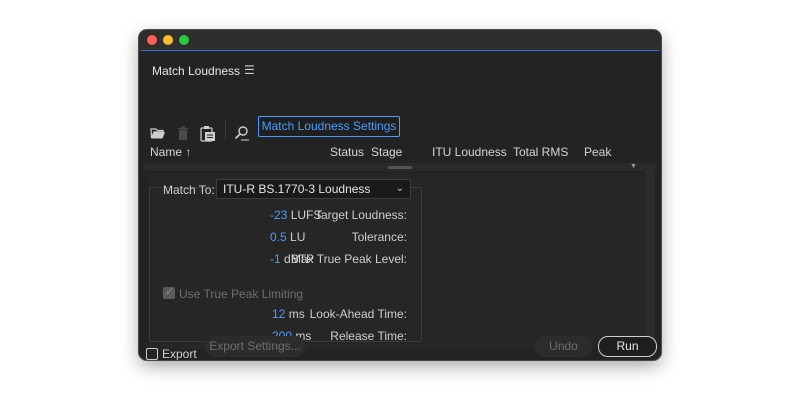 This screenshot has width=800, height=400. Describe the element at coordinates (188, 152) in the screenshot. I see `sort-ascending-icon: ↑` at that location.